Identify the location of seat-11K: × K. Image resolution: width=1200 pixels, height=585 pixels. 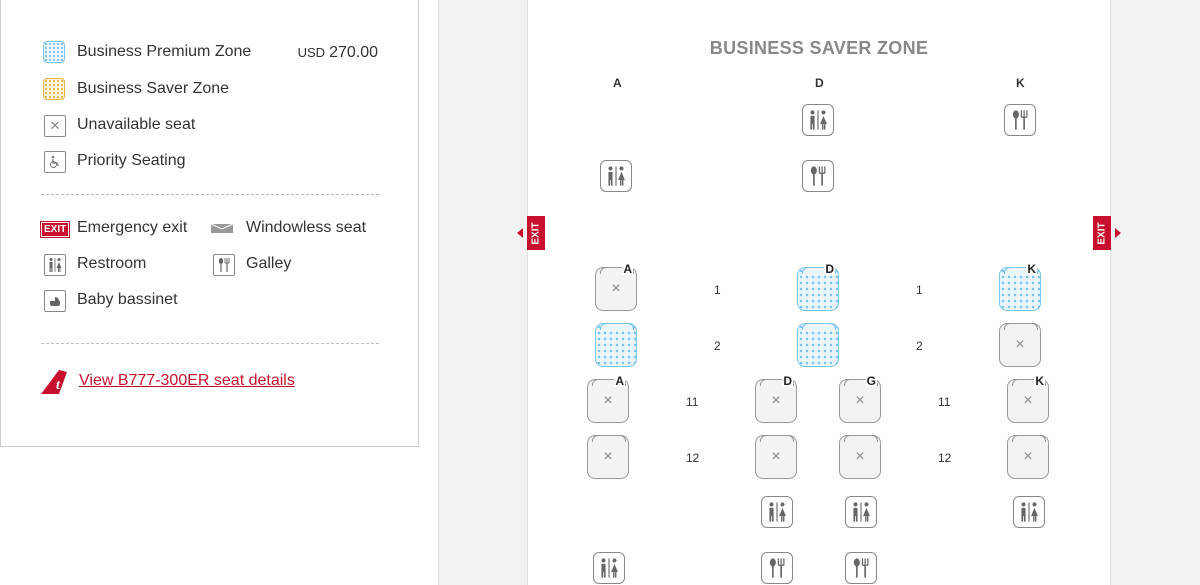
(1028, 399).